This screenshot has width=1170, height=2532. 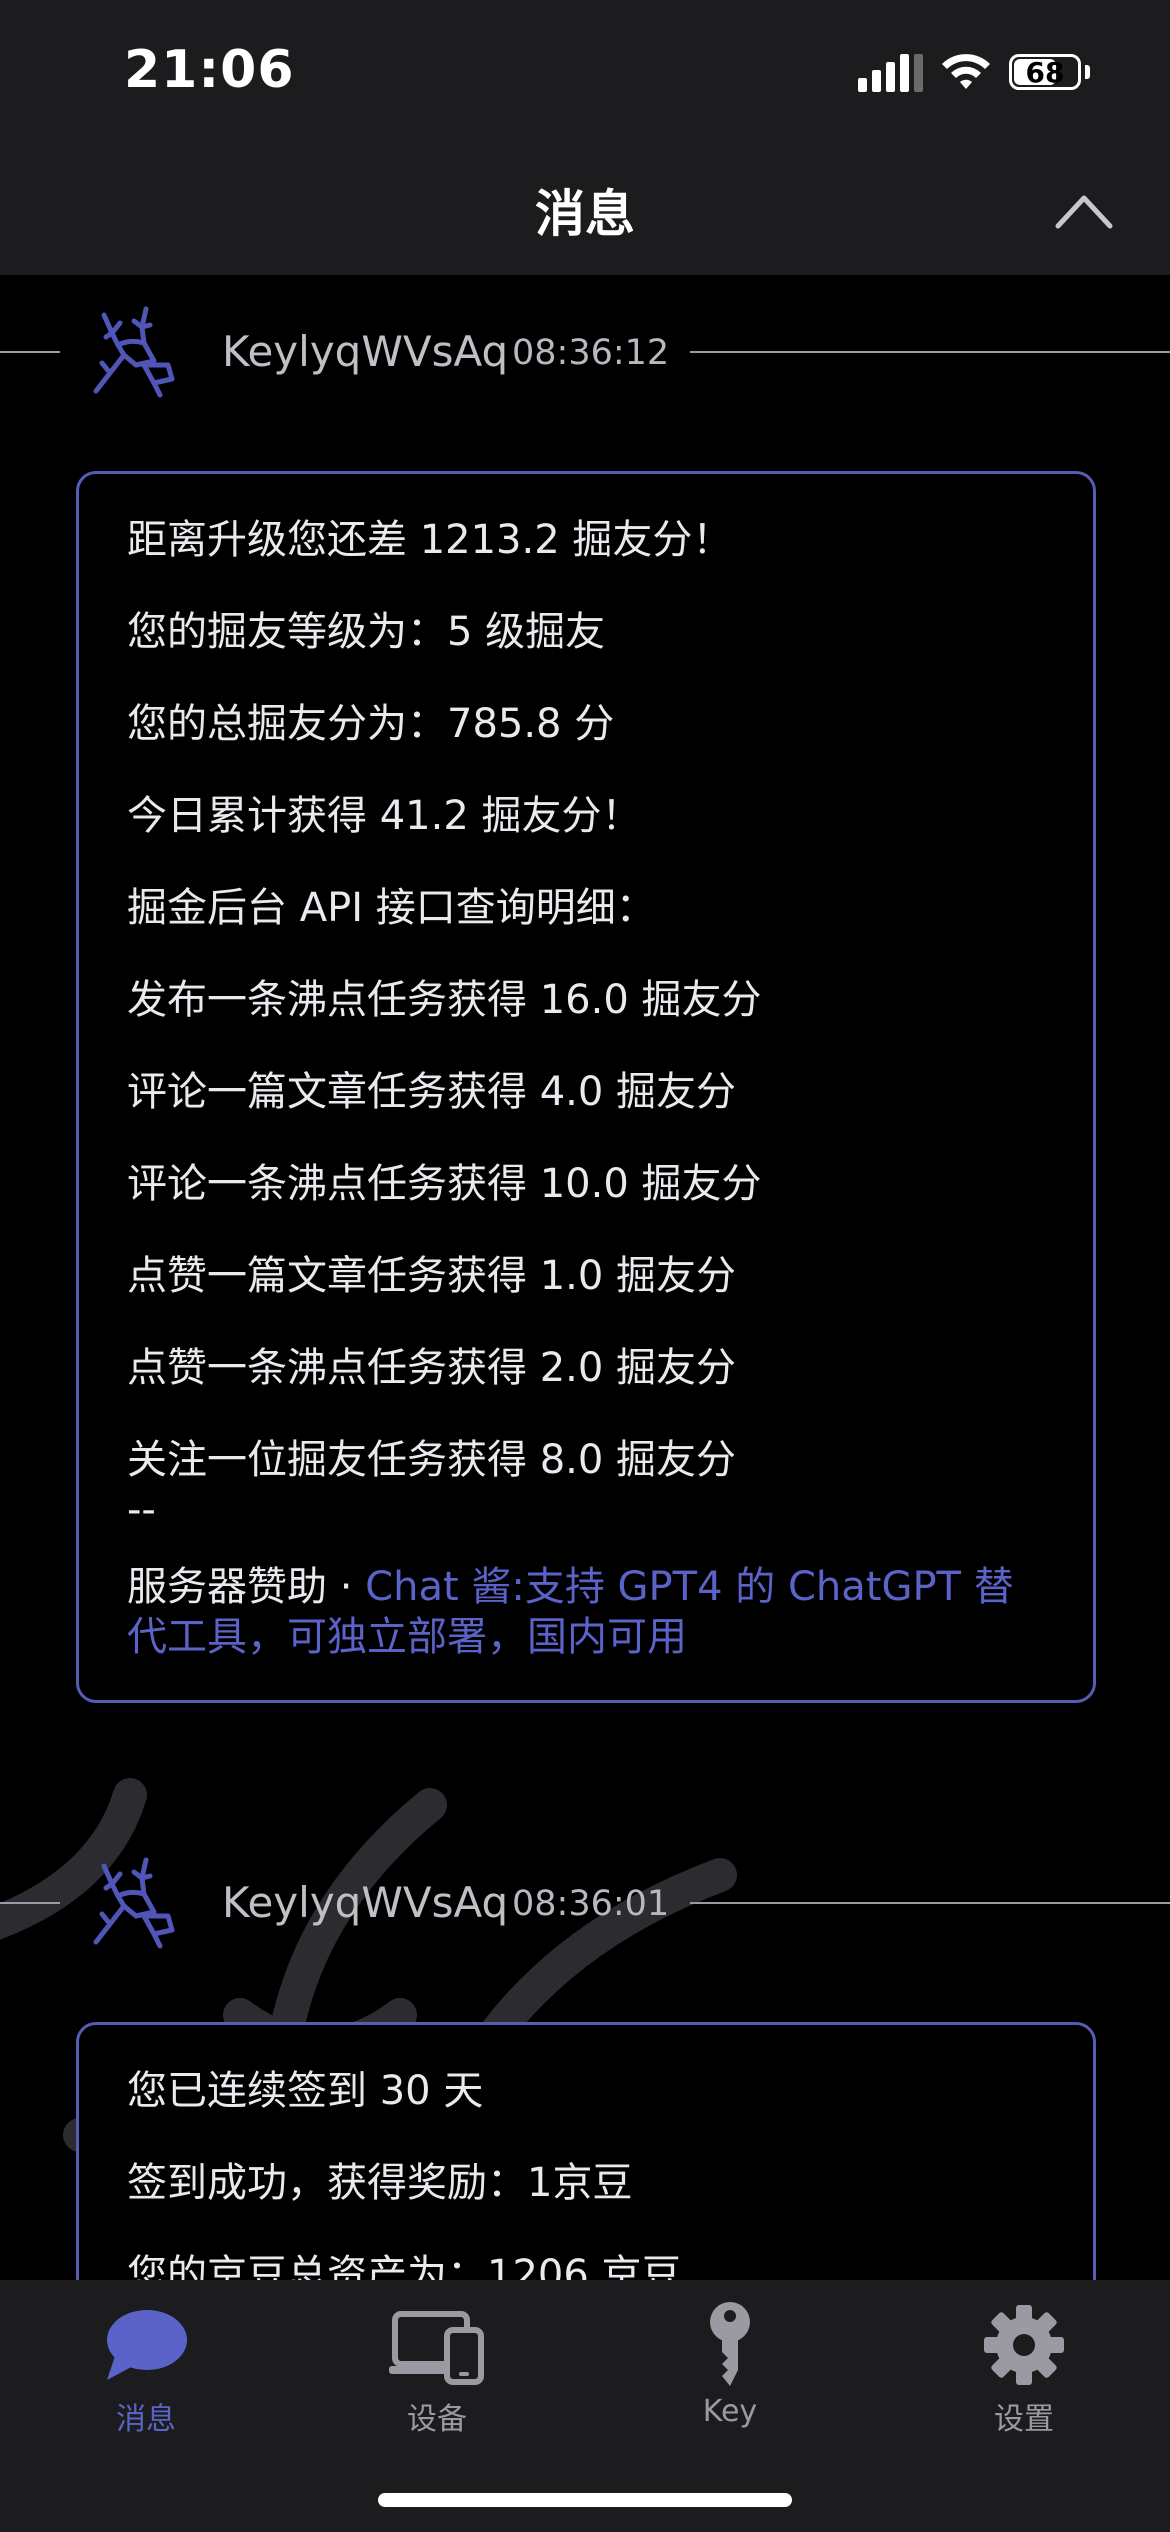 I want to click on message-header: KeylyqWVsAq 08:36:12, so click(x=585, y=336).